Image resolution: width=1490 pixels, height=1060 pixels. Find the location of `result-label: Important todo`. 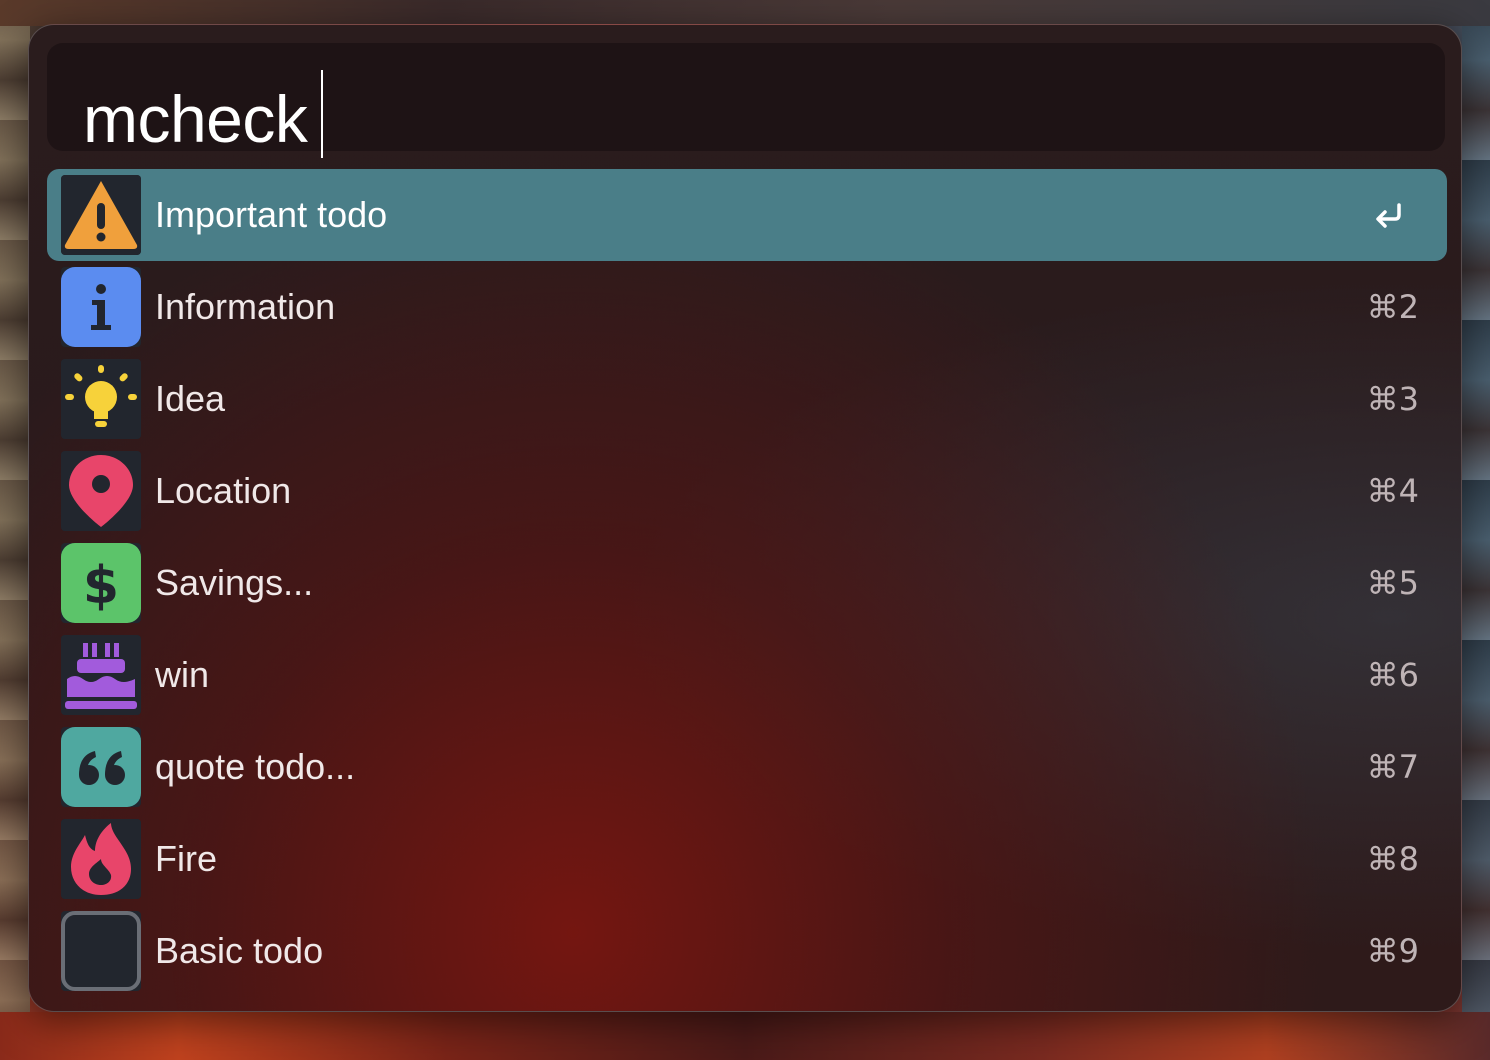

result-label: Important todo is located at coordinates (271, 214).